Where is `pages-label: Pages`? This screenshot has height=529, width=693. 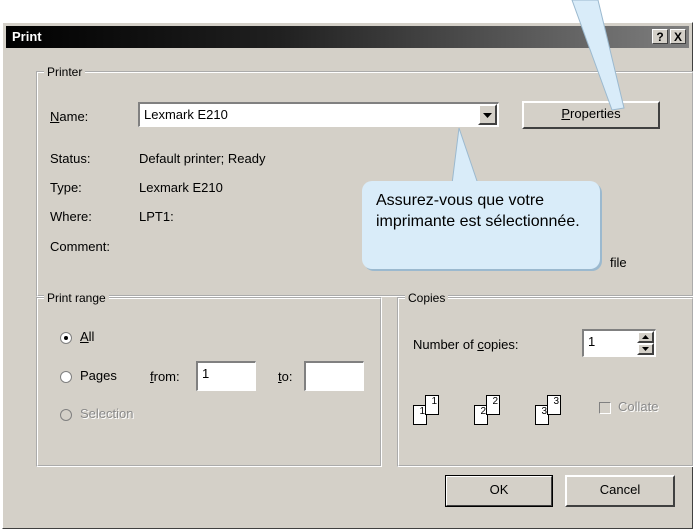 pages-label: Pages is located at coordinates (98, 375).